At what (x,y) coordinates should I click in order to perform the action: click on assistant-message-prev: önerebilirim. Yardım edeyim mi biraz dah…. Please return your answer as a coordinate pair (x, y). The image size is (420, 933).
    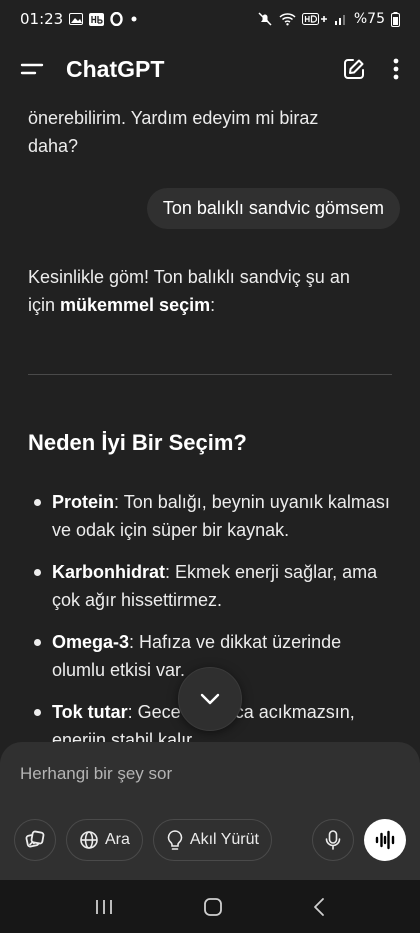
    Looking at the image, I should click on (173, 132).